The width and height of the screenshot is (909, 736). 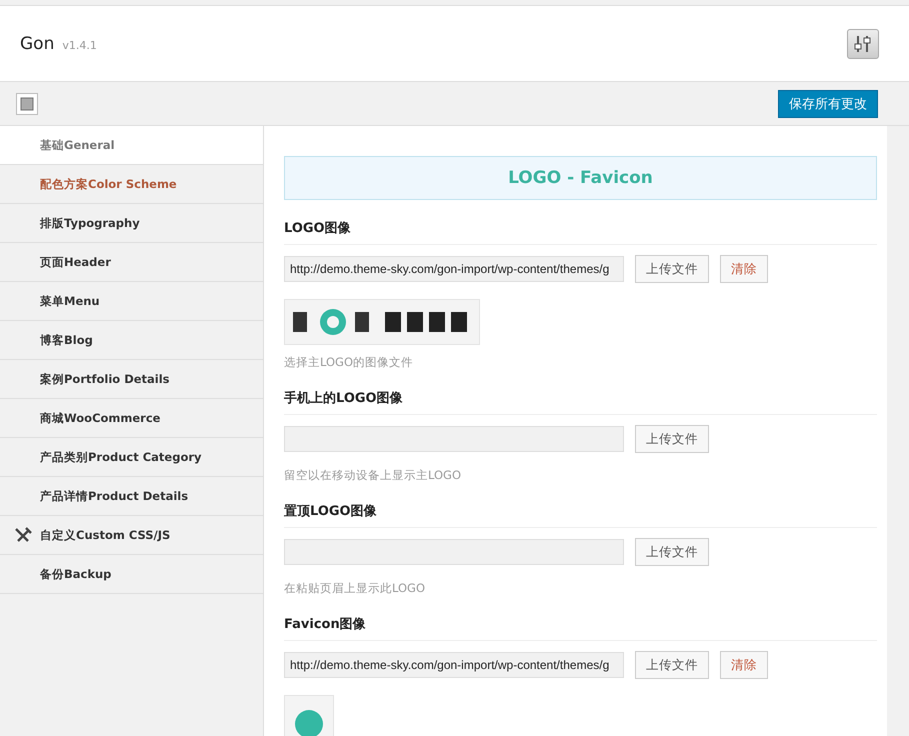 I want to click on sidebar-item: 基础General, so click(x=131, y=145).